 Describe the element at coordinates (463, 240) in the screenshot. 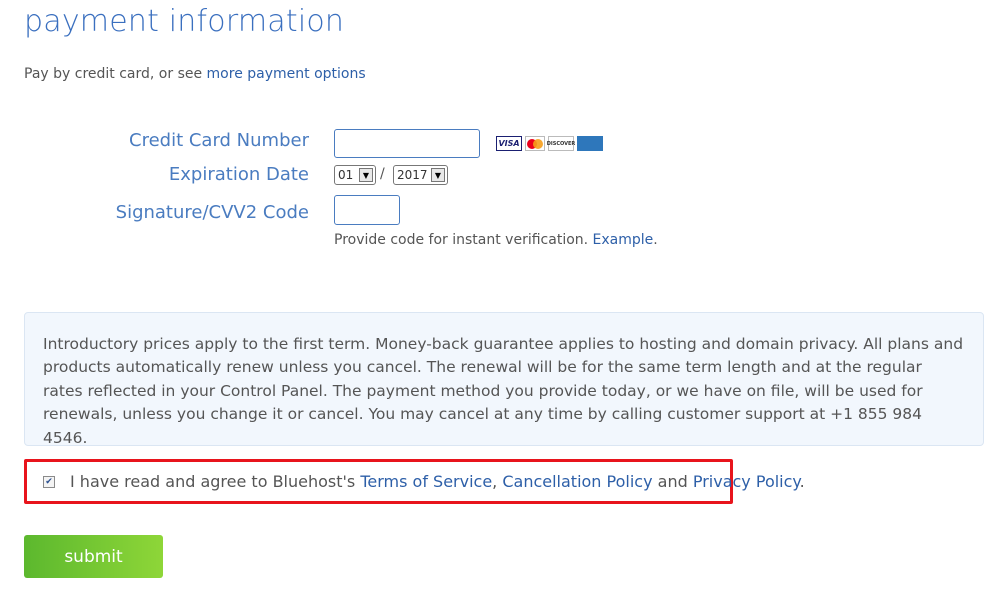

I see `cvv-hint-text: Provide code for instant verification.` at that location.